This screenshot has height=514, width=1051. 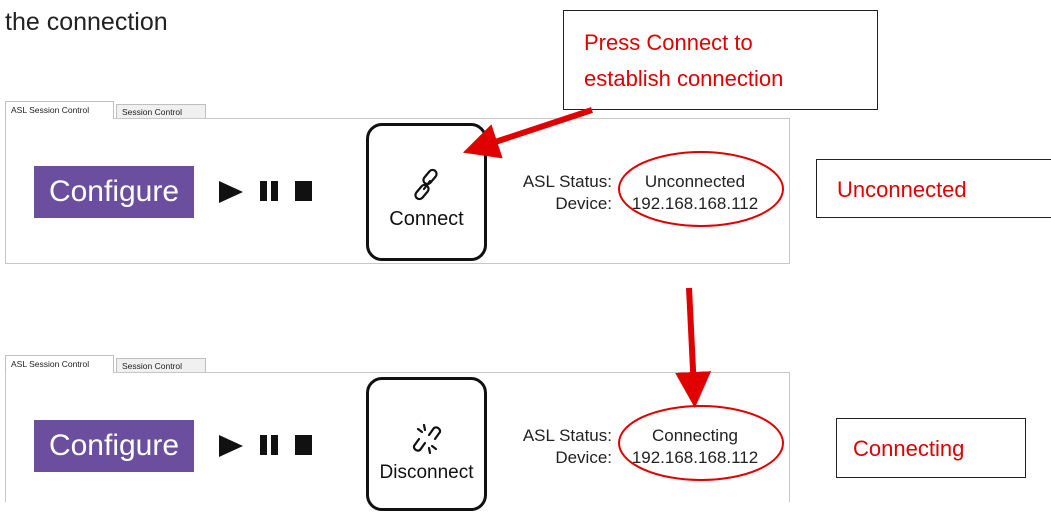 What do you see at coordinates (668, 42) in the screenshot?
I see `callout-press-line1: Press Connect to` at bounding box center [668, 42].